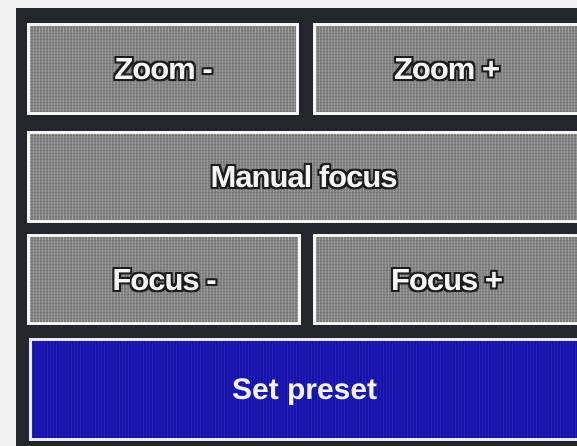 The width and height of the screenshot is (577, 446). I want to click on focus-plus-button: Focus +, so click(445, 279).